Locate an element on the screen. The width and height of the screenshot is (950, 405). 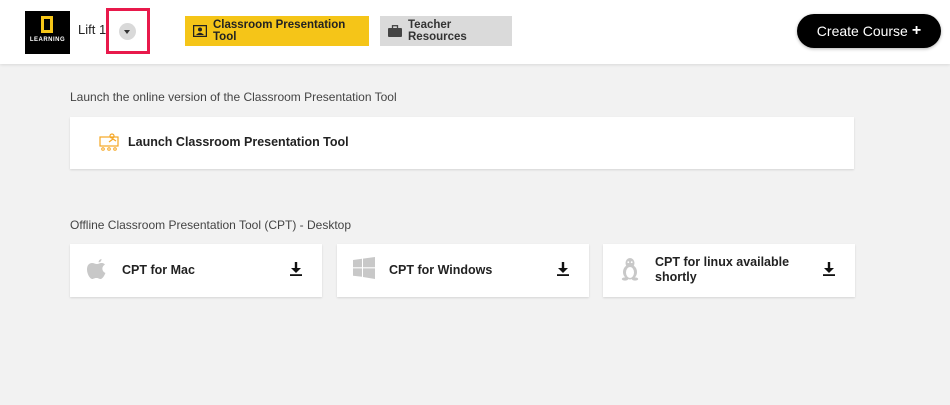
download-mac-card: CPT for Mac is located at coordinates (196, 270).